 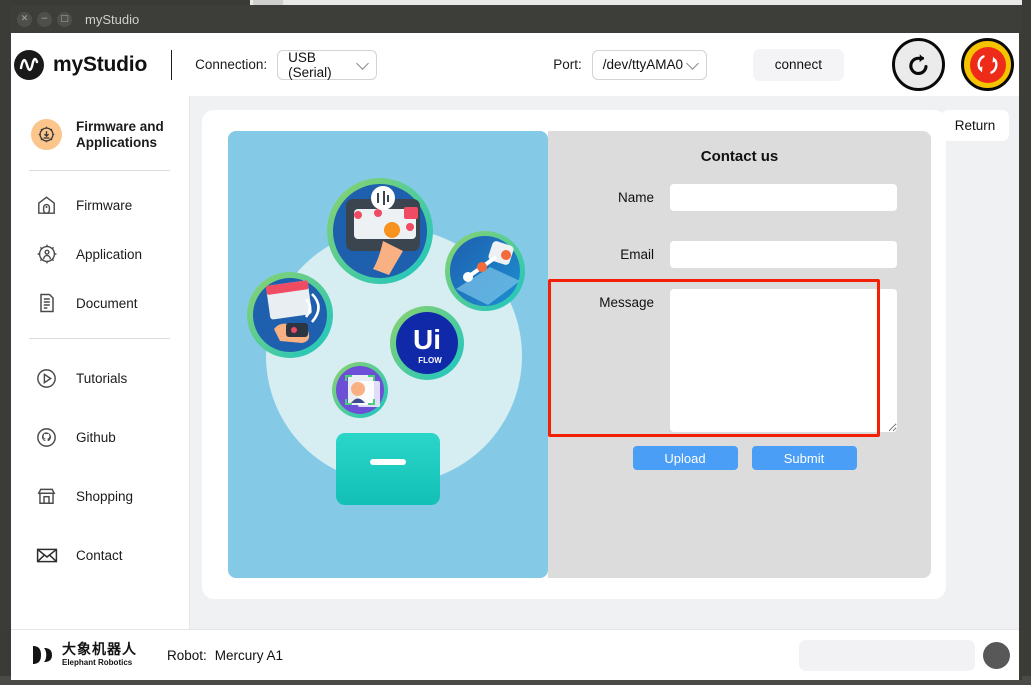 I want to click on brand-name: myStudio, so click(x=100, y=64).